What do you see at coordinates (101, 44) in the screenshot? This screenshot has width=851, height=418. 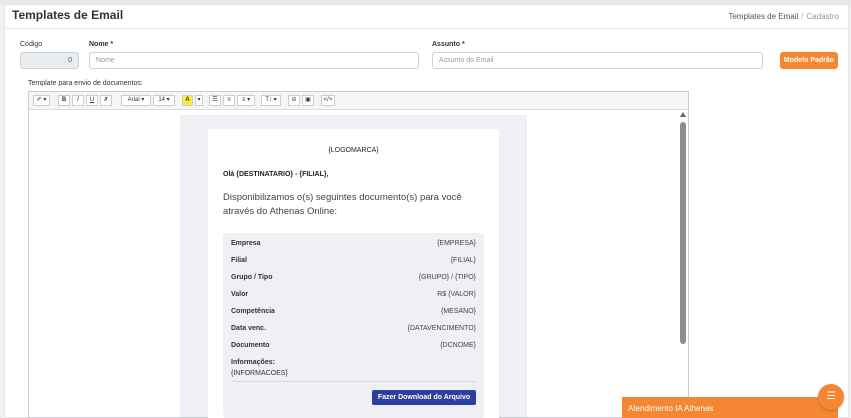 I see `nome-label: Nome *` at bounding box center [101, 44].